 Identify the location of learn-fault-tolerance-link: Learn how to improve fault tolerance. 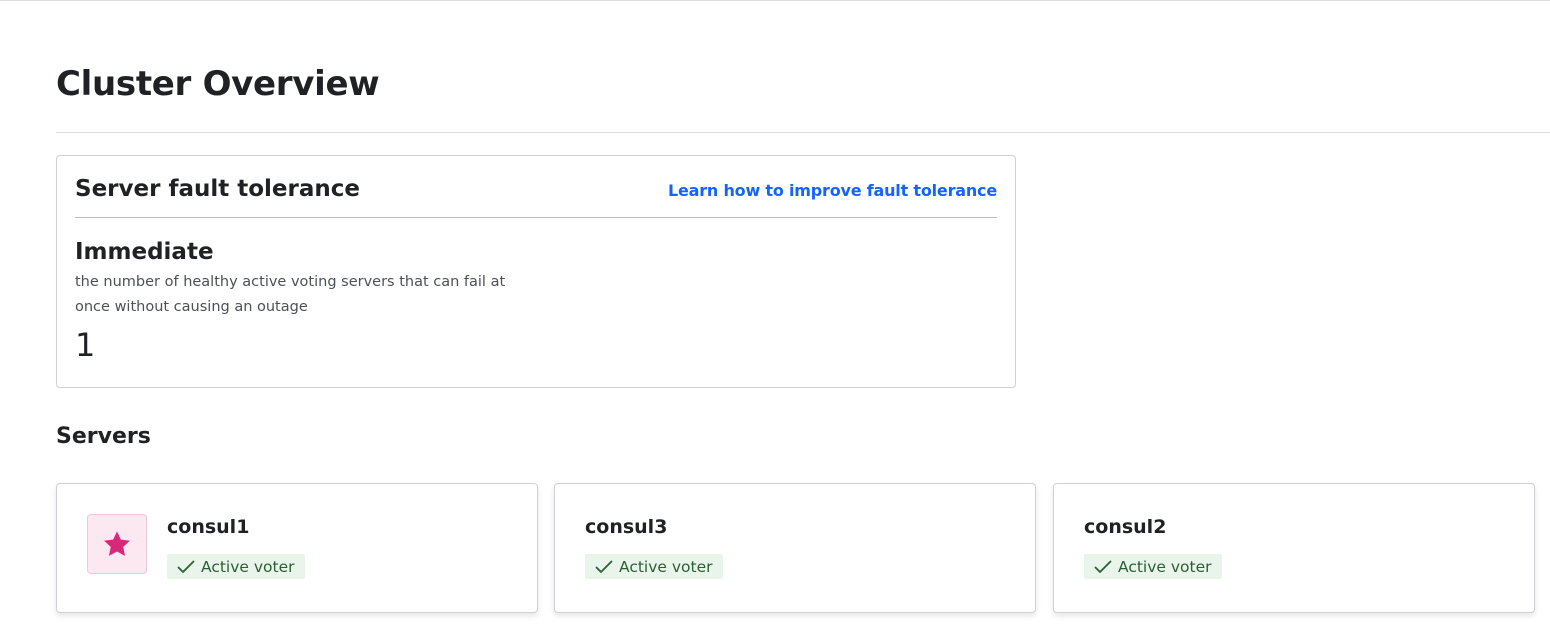
(832, 191).